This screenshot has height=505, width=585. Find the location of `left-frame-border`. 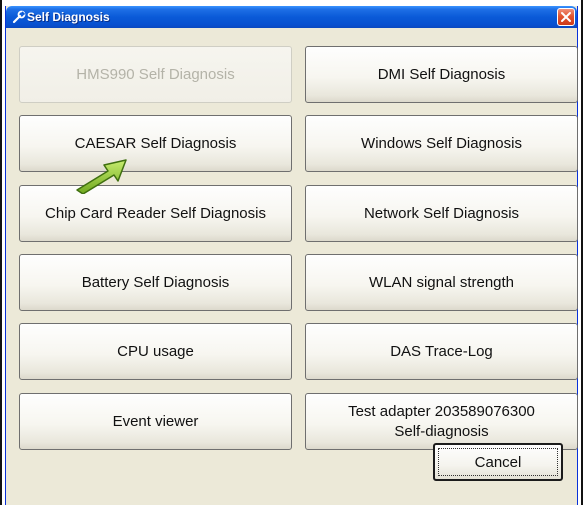

left-frame-border is located at coordinates (1, 252).